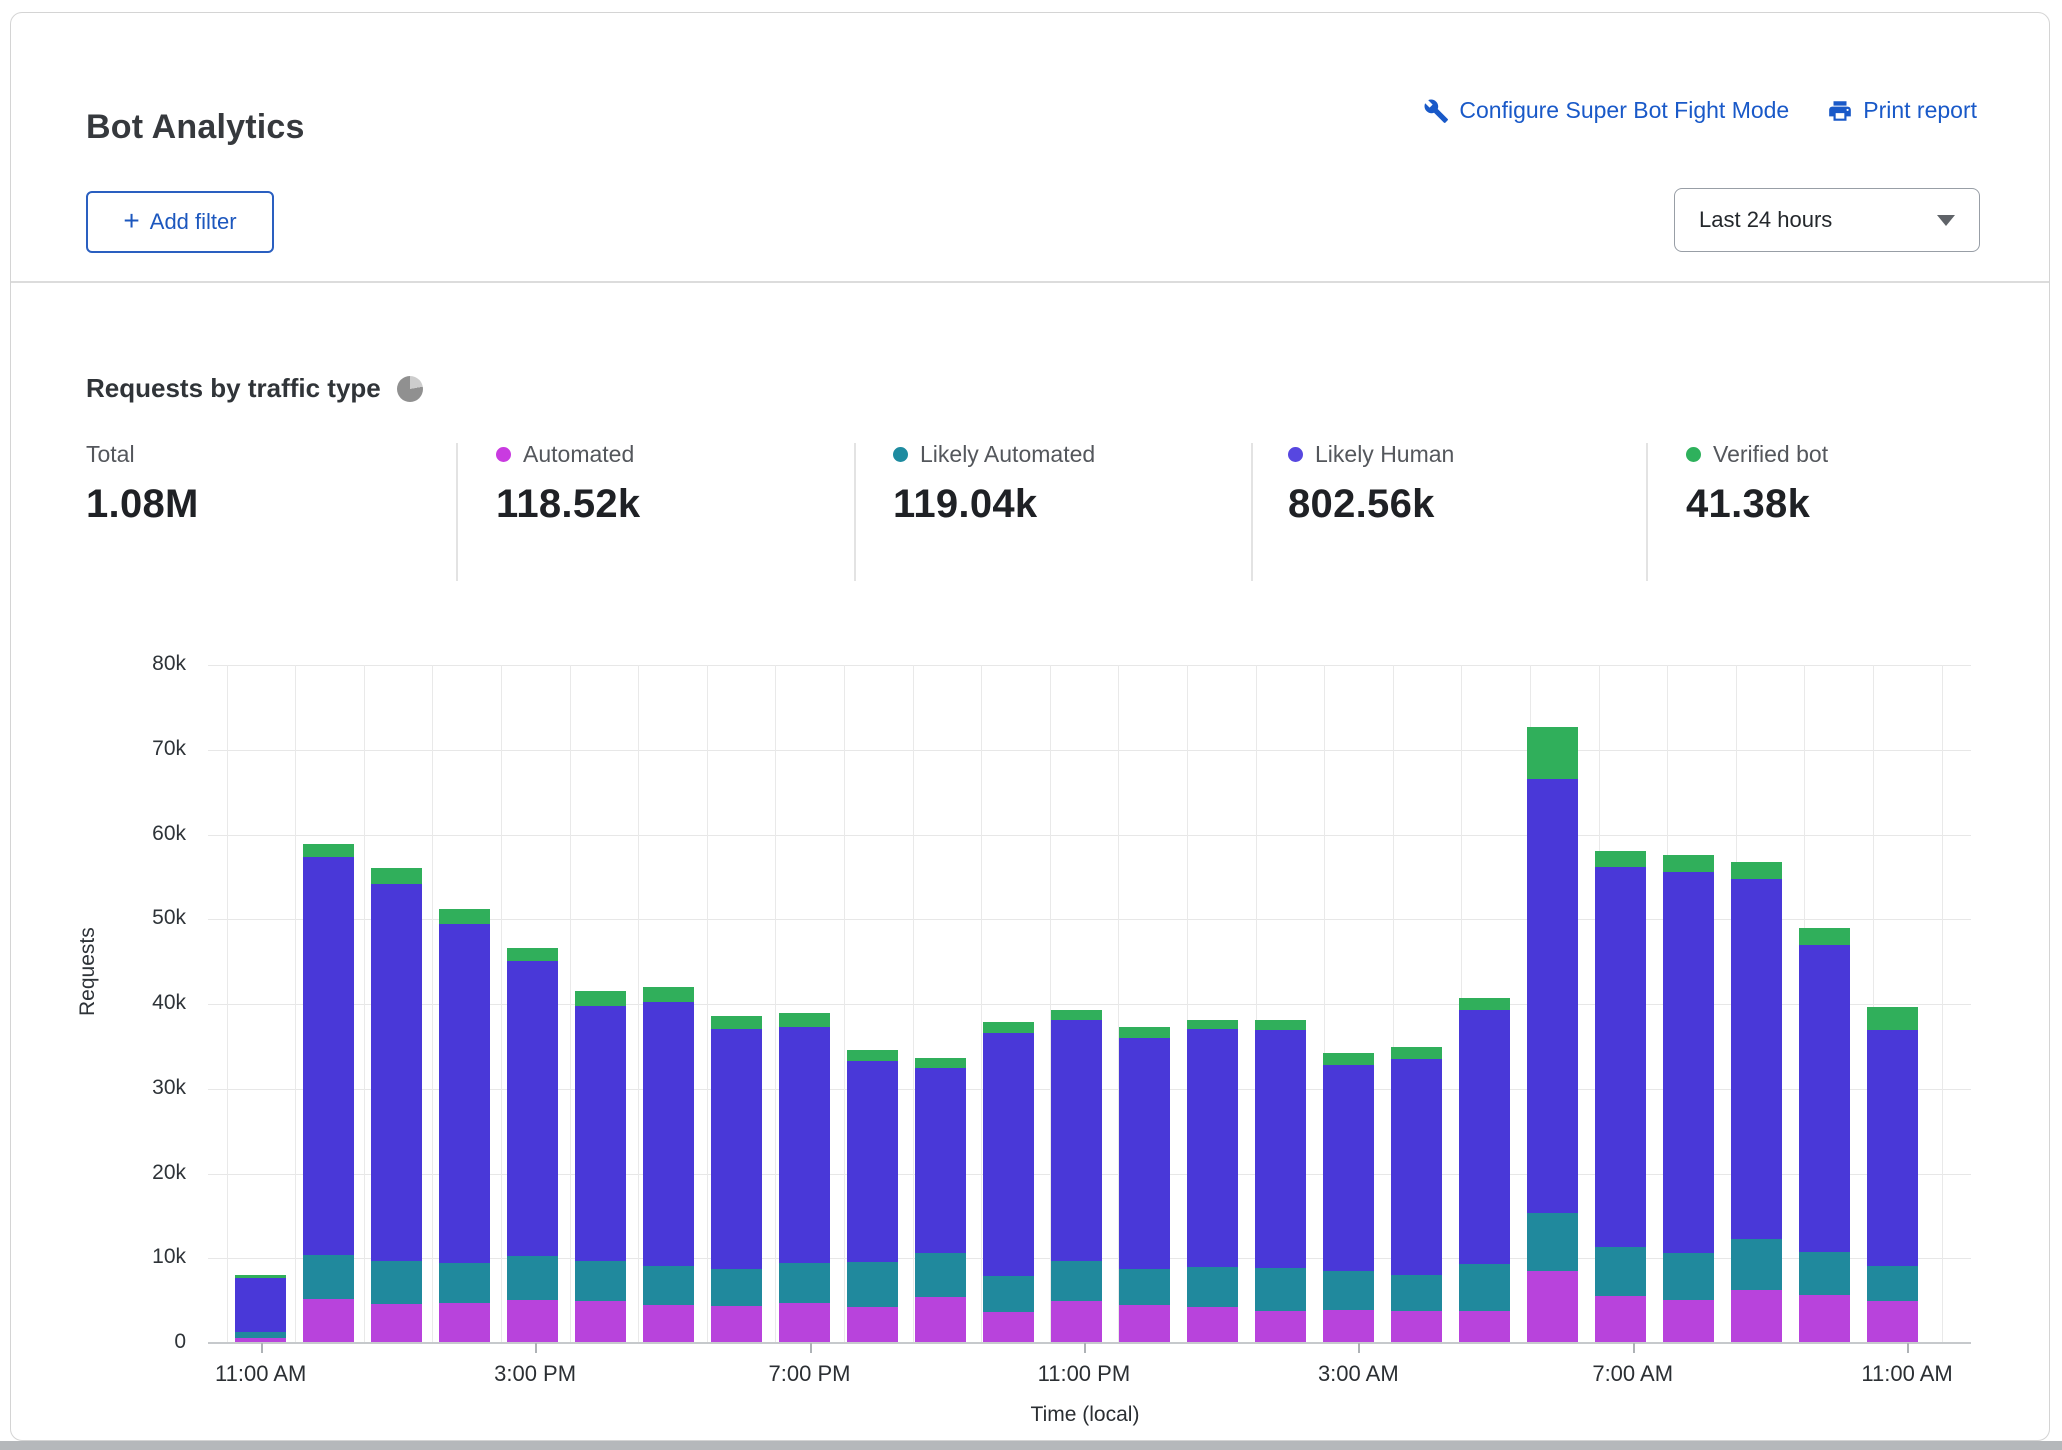 The height and width of the screenshot is (1450, 2062). What do you see at coordinates (1748, 504) in the screenshot?
I see `stat-value: 41.38k` at bounding box center [1748, 504].